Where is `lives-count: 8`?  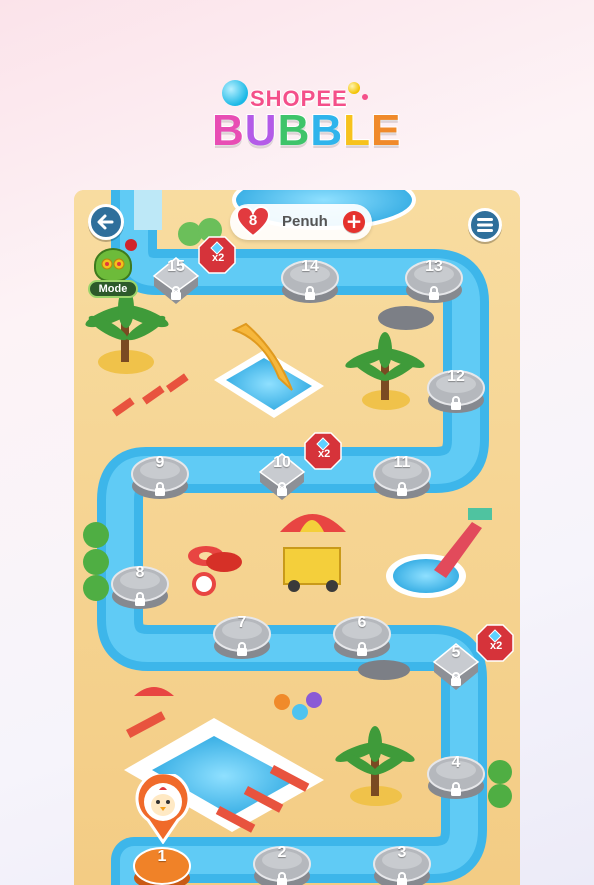
lives-count: 8 is located at coordinates (253, 220).